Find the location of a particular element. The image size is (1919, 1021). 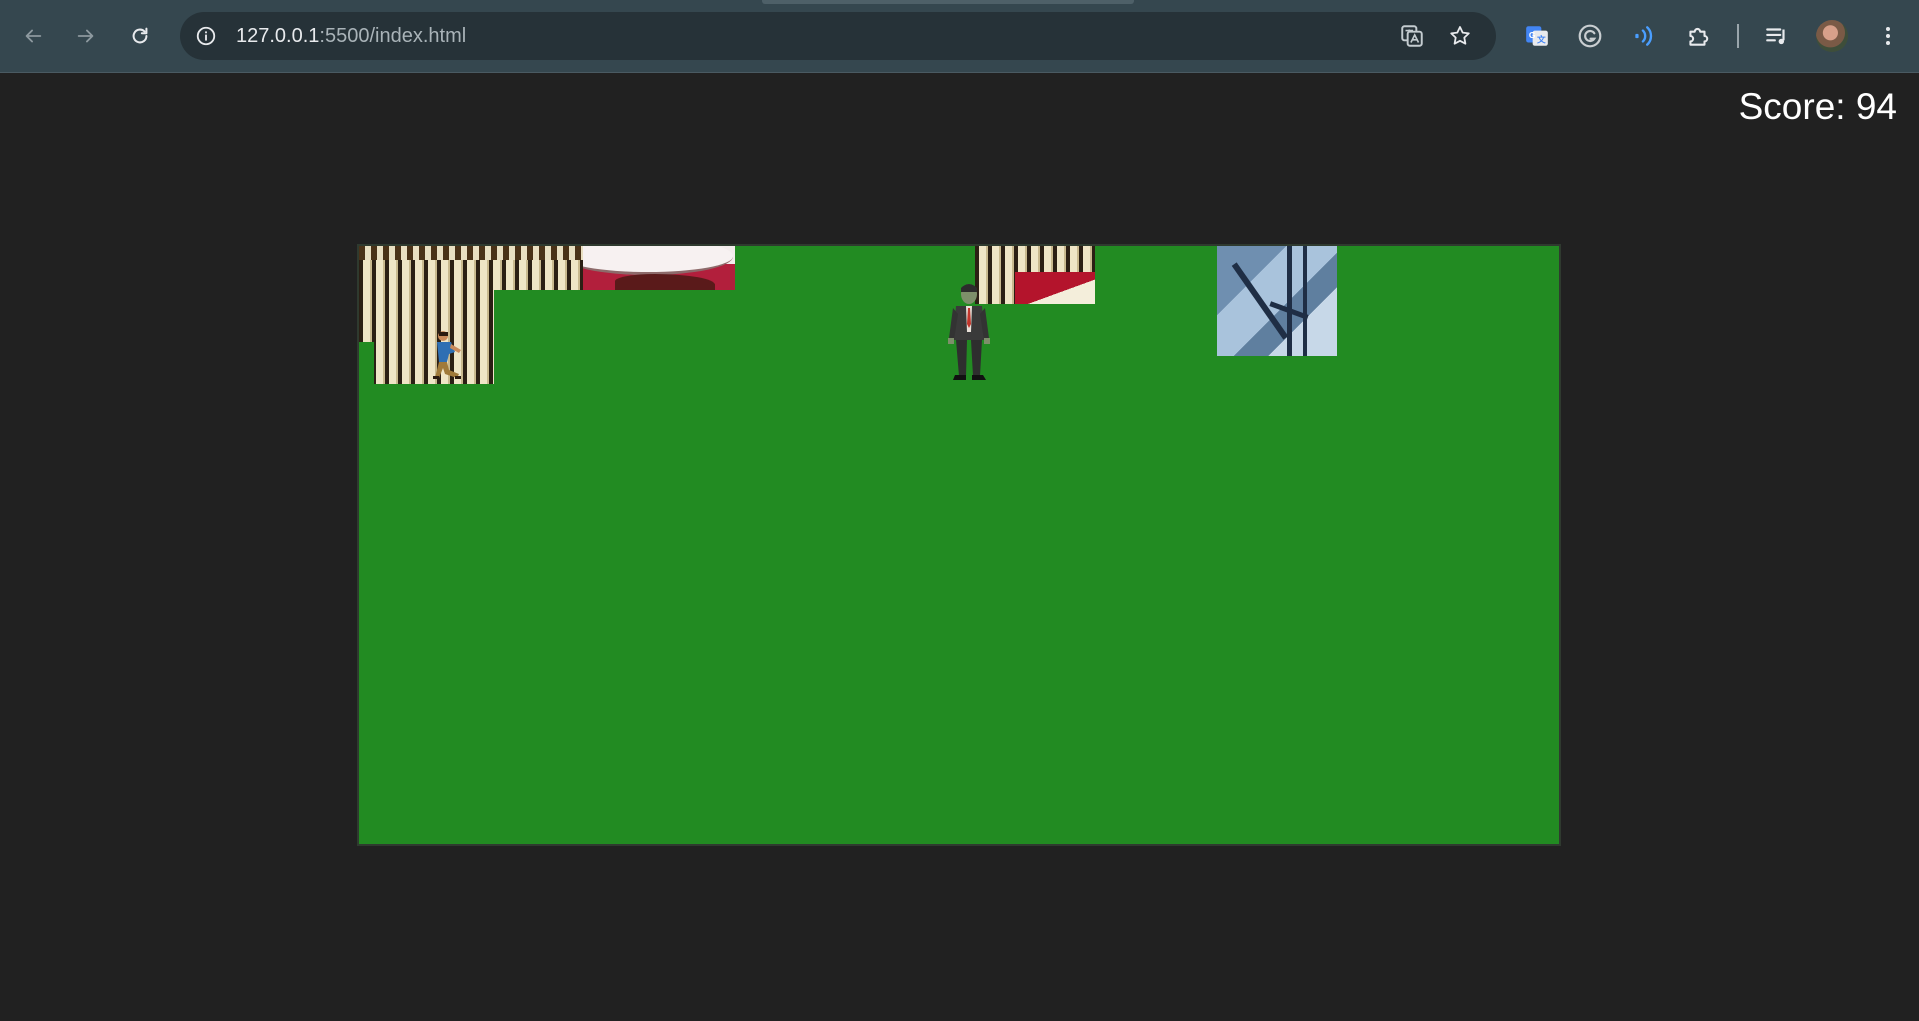

media-queue-icon is located at coordinates (1777, 36).